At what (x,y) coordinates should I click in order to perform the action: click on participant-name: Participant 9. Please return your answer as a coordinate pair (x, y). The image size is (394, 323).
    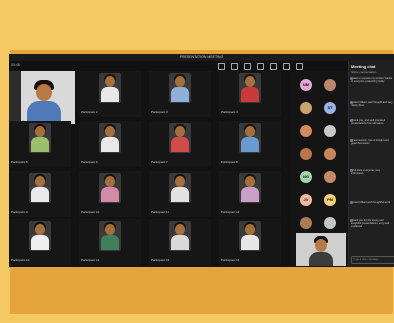
    Looking at the image, I should click on (19, 212).